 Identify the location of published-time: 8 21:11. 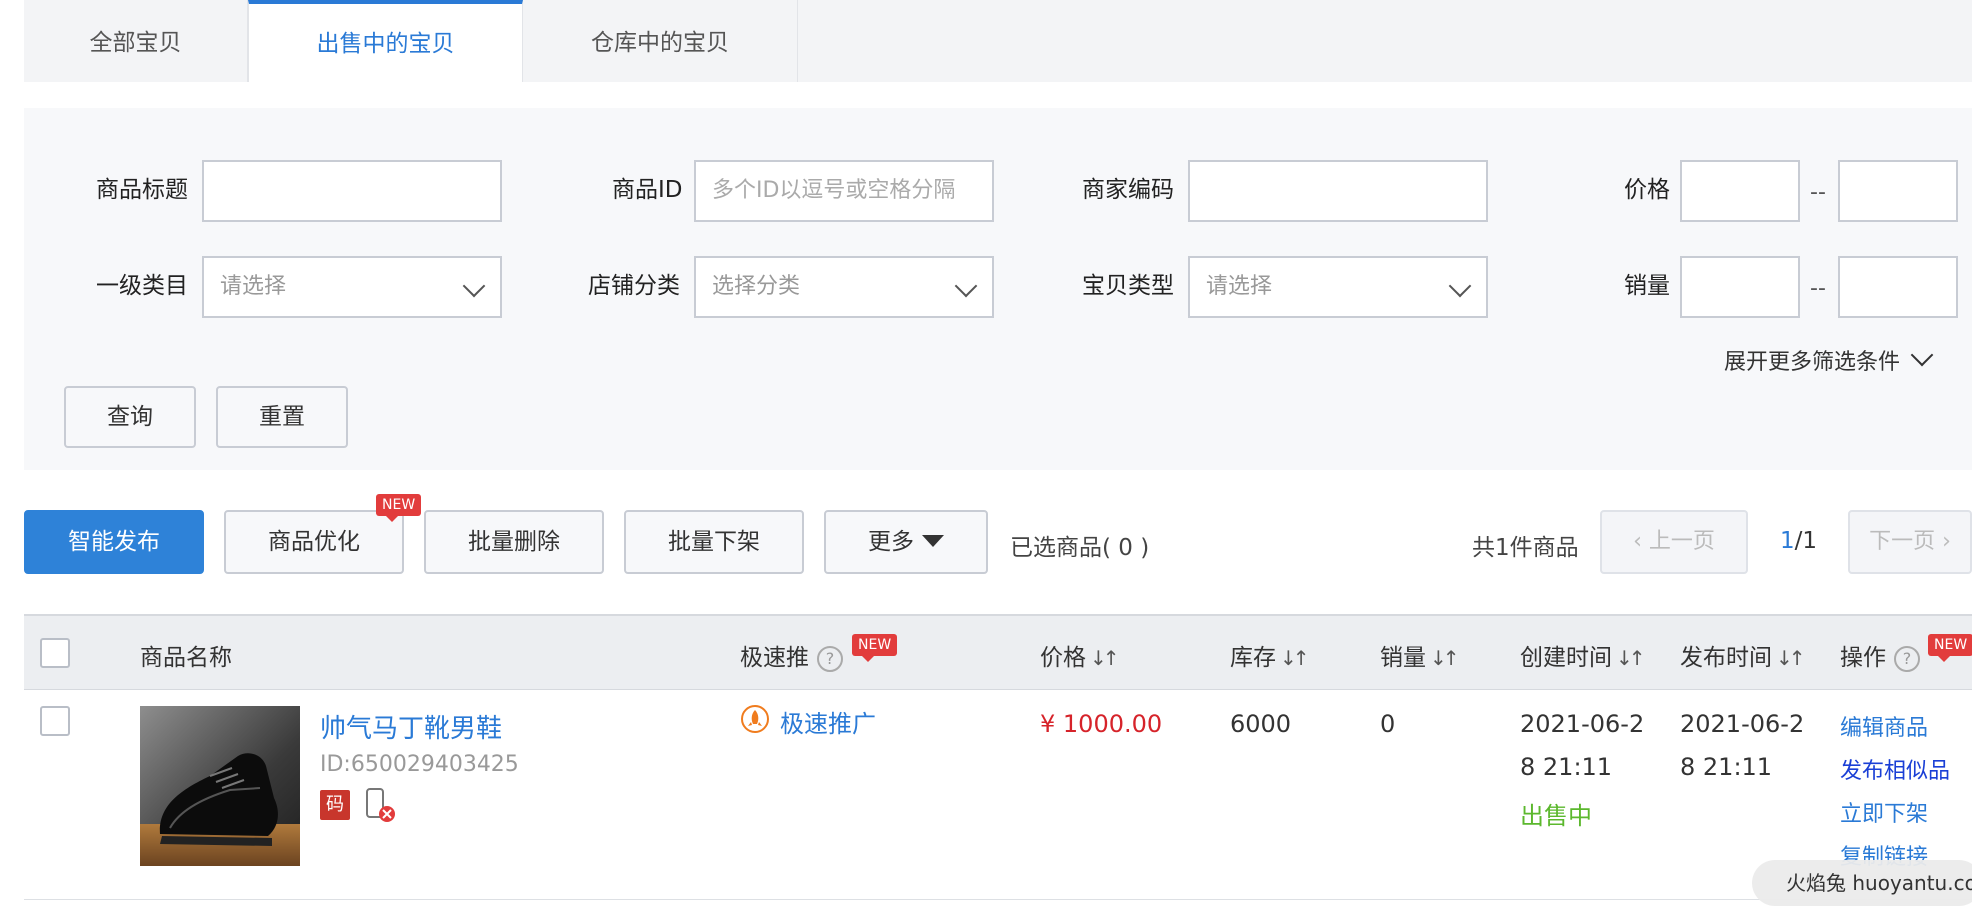
(1726, 767).